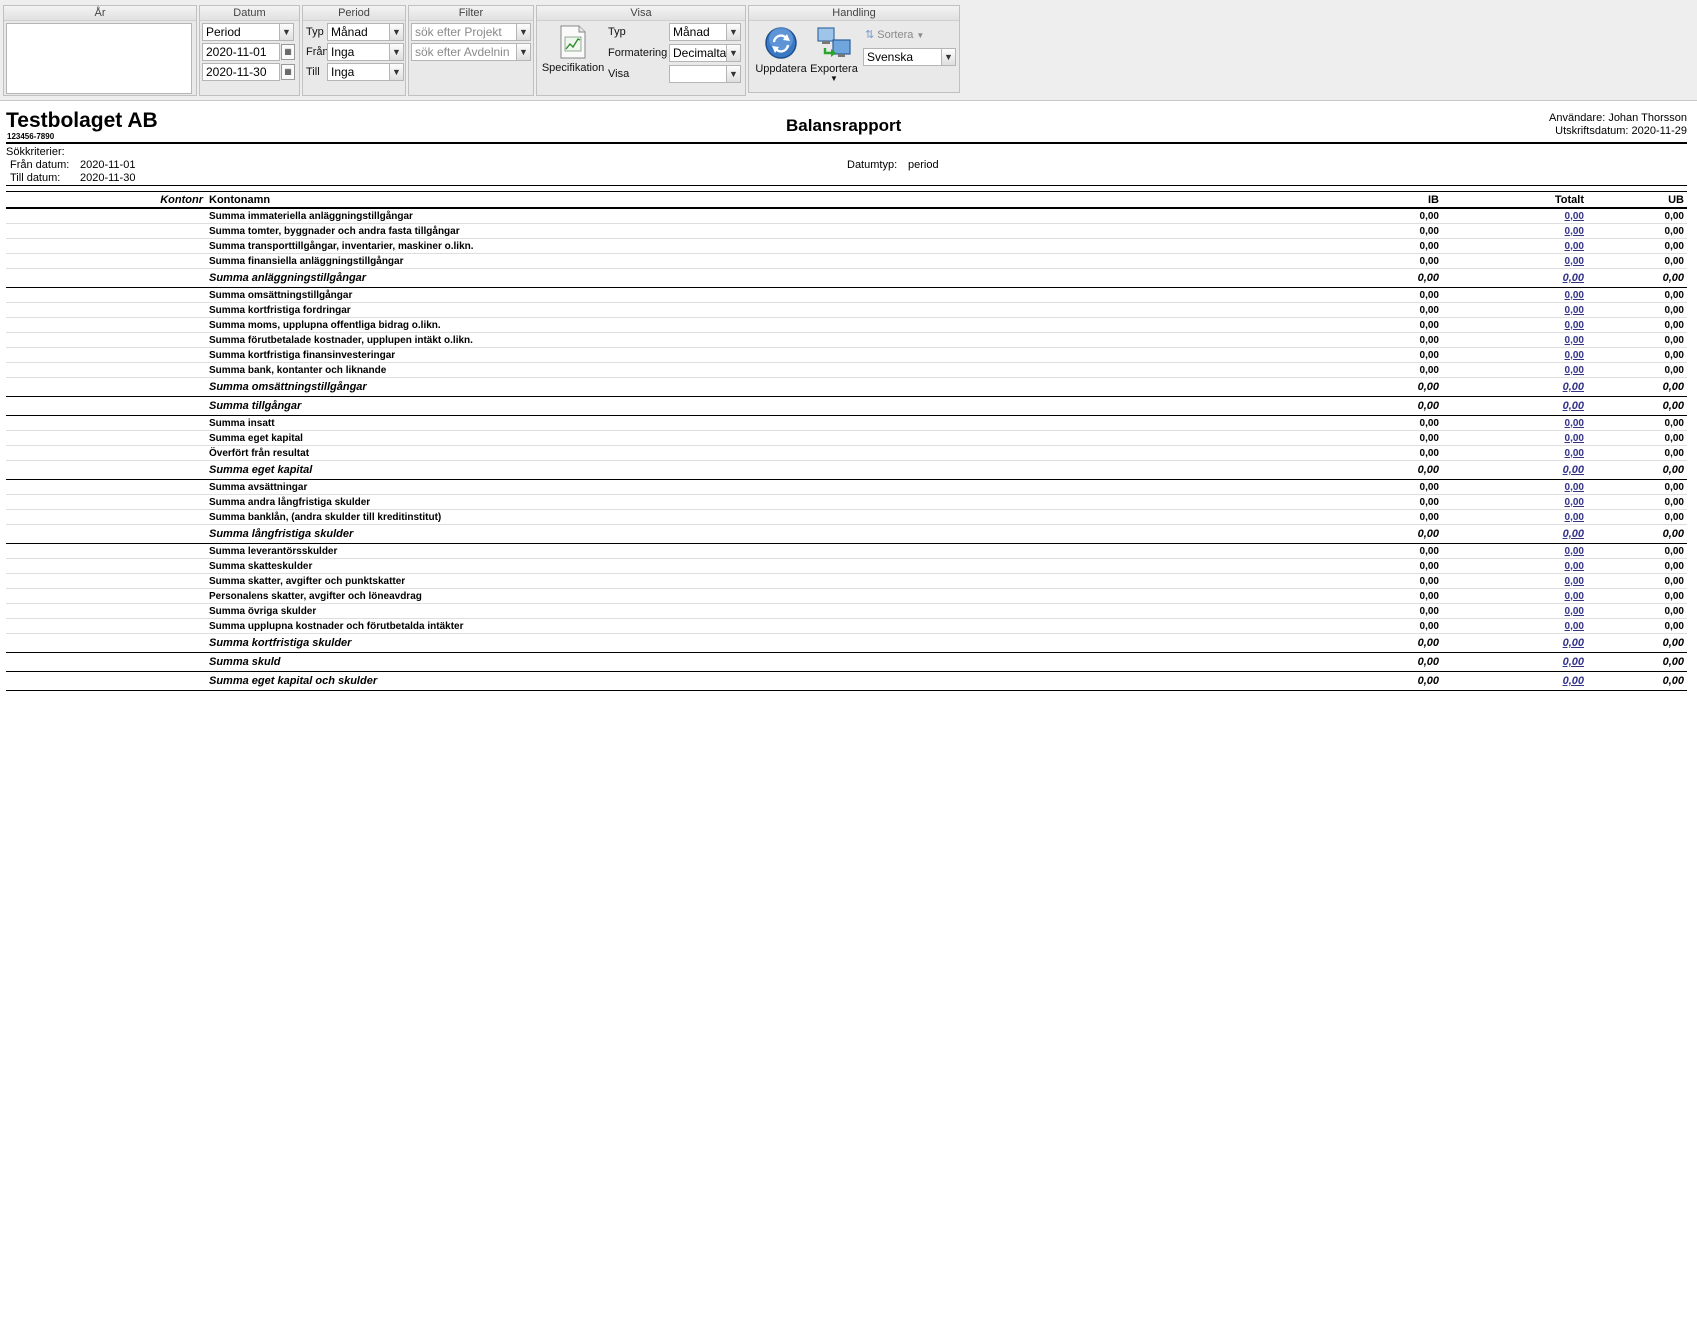 The image size is (1697, 1333). Describe the element at coordinates (573, 68) in the screenshot. I see `specification-label: Specifikation` at that location.